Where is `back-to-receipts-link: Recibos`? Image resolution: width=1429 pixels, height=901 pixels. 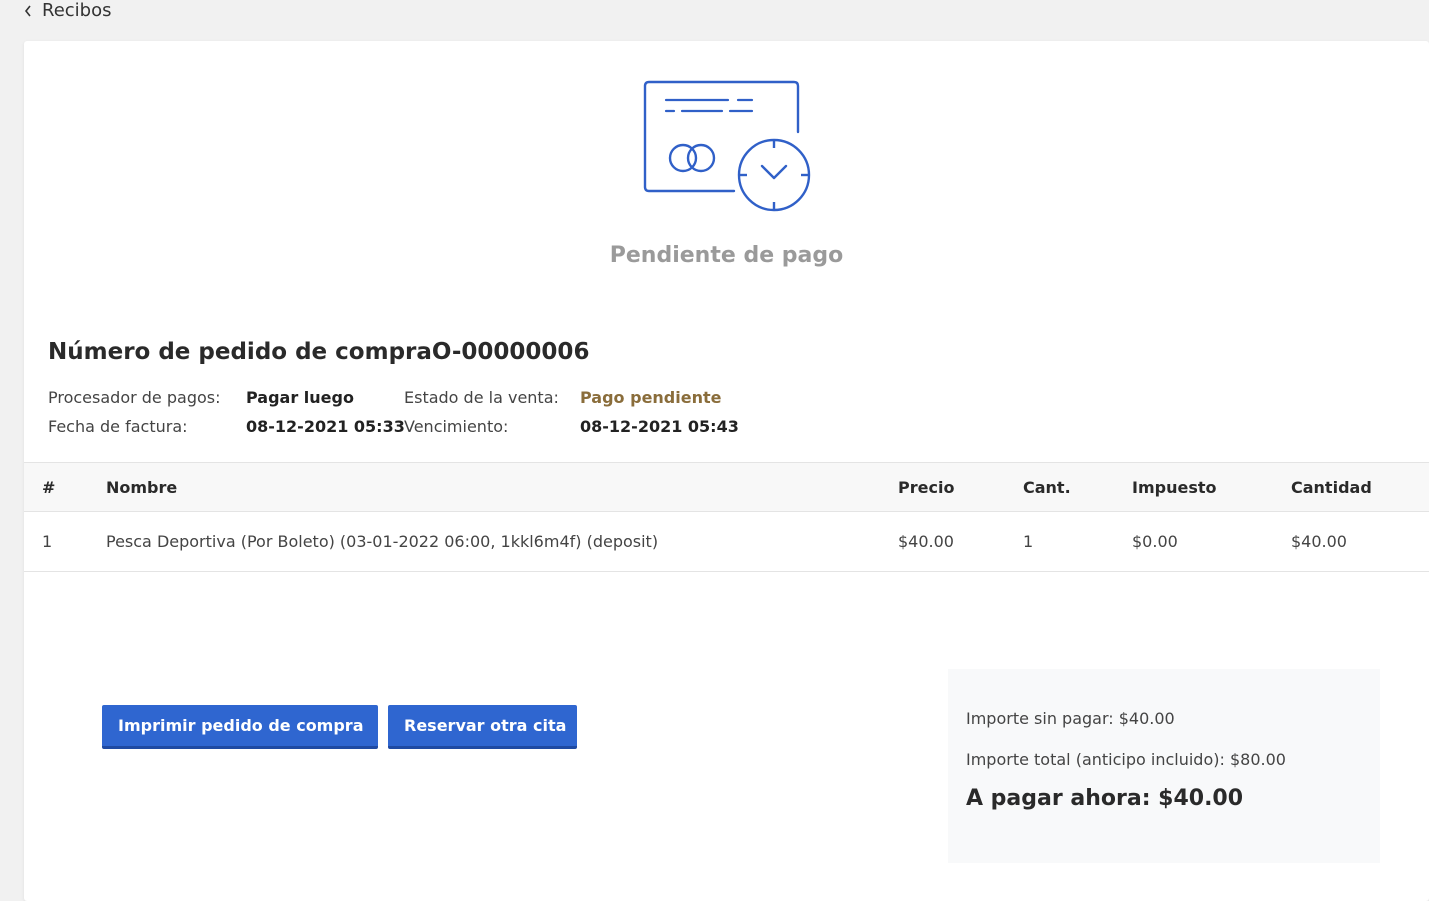 back-to-receipts-link: Recibos is located at coordinates (68, 10).